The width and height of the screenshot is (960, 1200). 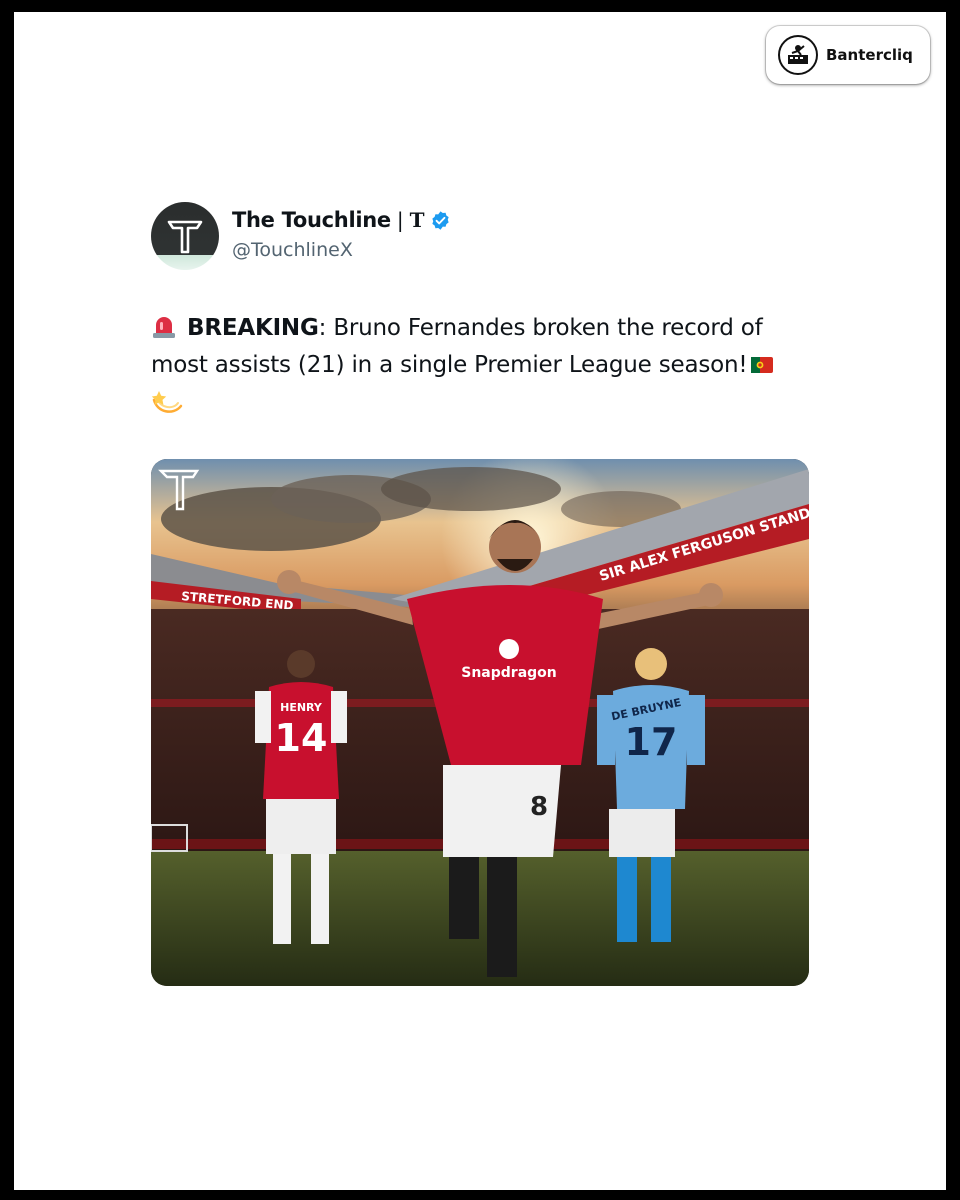 I want to click on bantercliq-badge: Bantercliq, so click(x=848, y=55).